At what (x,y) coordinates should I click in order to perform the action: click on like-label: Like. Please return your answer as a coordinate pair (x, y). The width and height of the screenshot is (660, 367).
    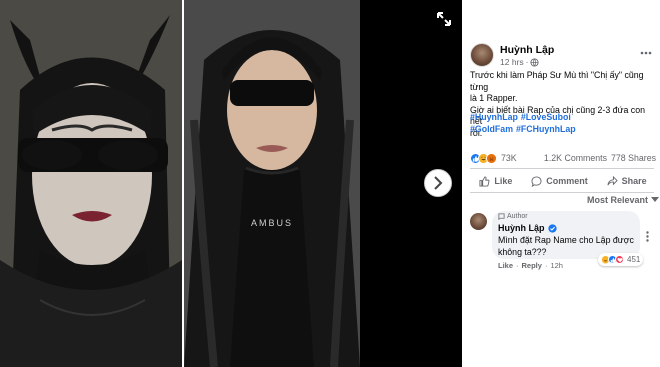
    Looking at the image, I should click on (503, 181).